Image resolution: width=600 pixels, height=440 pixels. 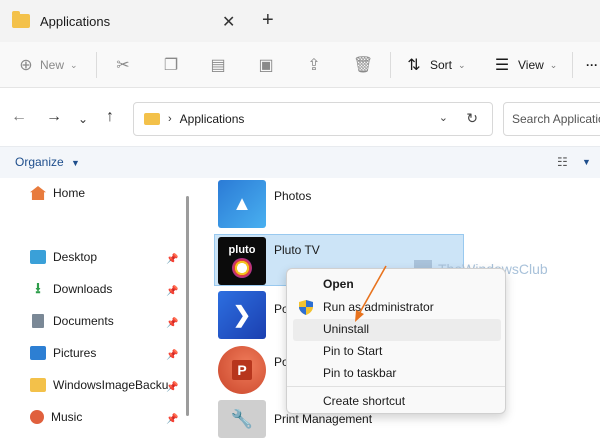 What do you see at coordinates (111, 385) in the screenshot?
I see `nav-label: WindowsImageBacku` at bounding box center [111, 385].